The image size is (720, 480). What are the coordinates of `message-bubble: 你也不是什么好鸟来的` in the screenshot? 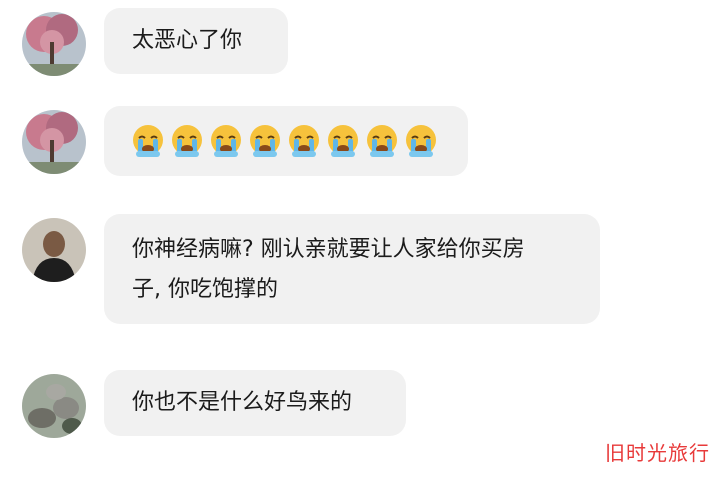 It's located at (255, 403).